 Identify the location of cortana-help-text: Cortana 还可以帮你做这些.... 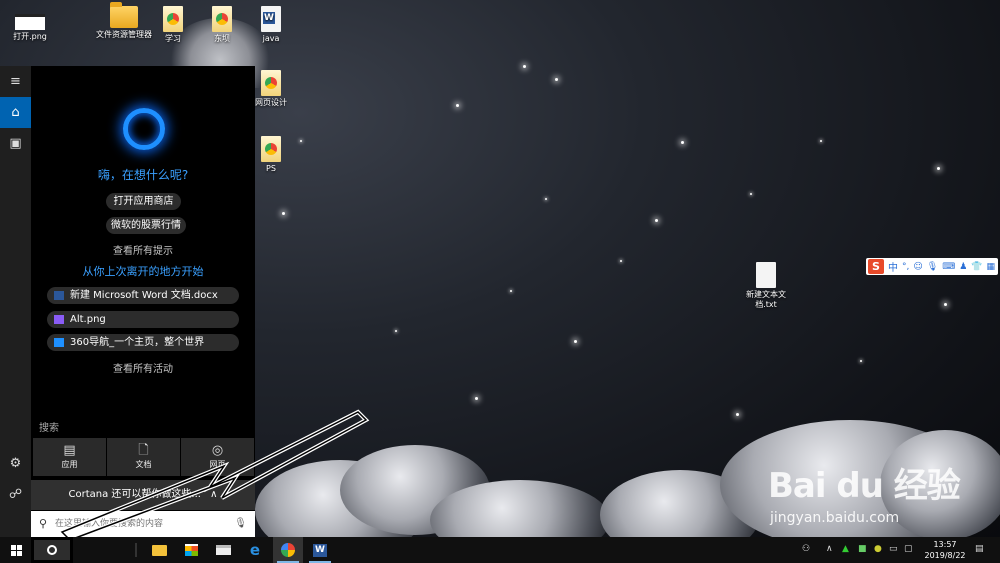
(134, 494).